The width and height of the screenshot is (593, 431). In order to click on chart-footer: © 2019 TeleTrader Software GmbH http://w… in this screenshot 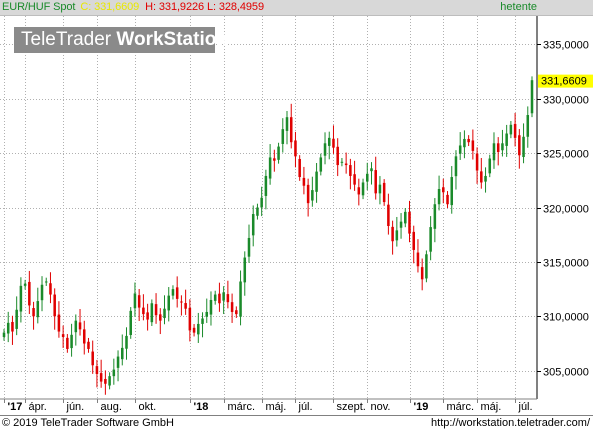, I will do `click(296, 423)`.